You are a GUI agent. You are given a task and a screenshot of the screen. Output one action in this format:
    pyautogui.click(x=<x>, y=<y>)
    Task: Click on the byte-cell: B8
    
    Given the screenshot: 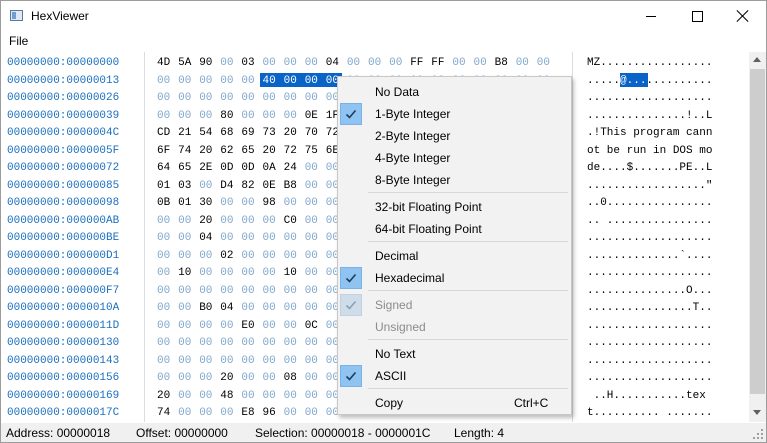 What is the action you would take?
    pyautogui.click(x=292, y=186)
    